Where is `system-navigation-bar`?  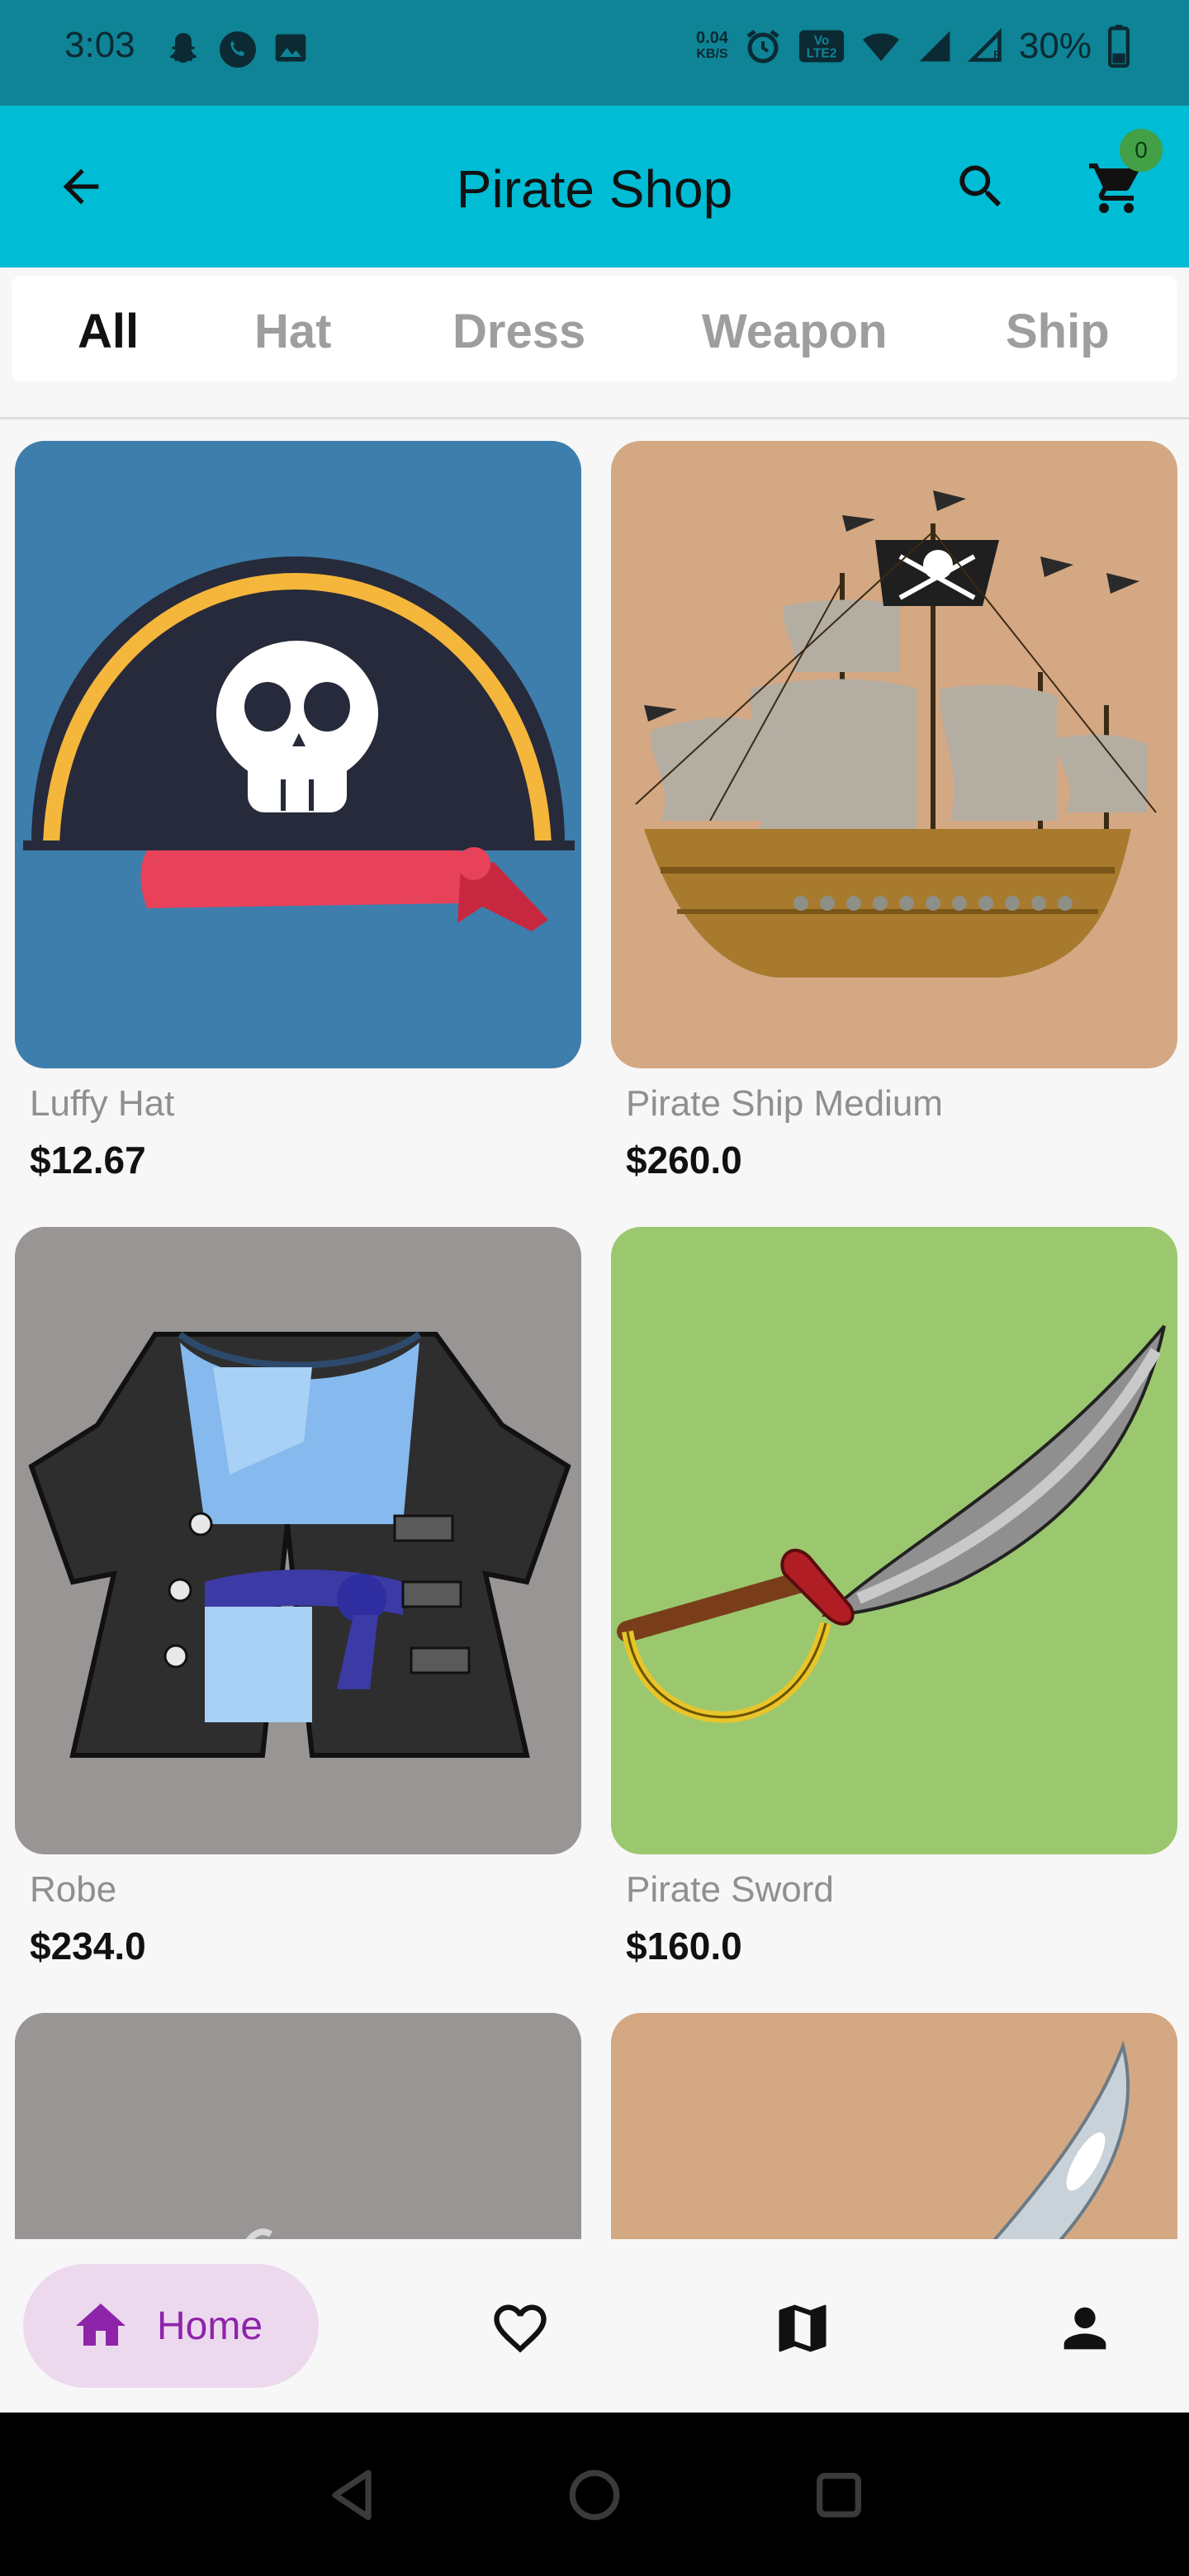
system-navigation-bar is located at coordinates (594, 2494).